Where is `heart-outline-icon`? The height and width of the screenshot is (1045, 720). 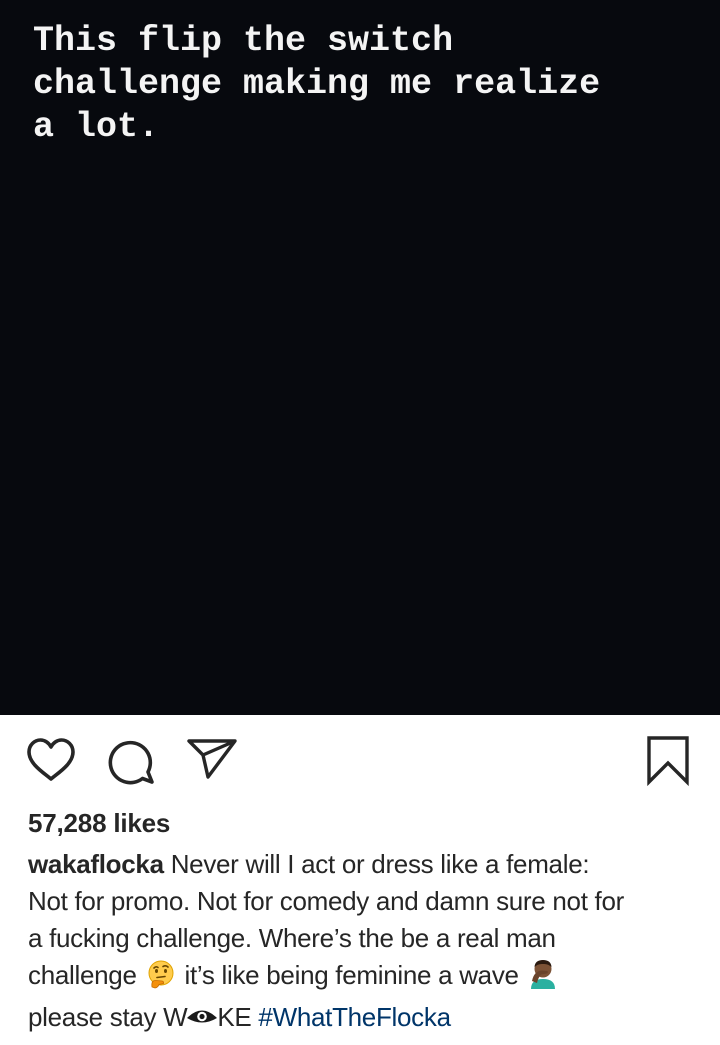 heart-outline-icon is located at coordinates (51, 759).